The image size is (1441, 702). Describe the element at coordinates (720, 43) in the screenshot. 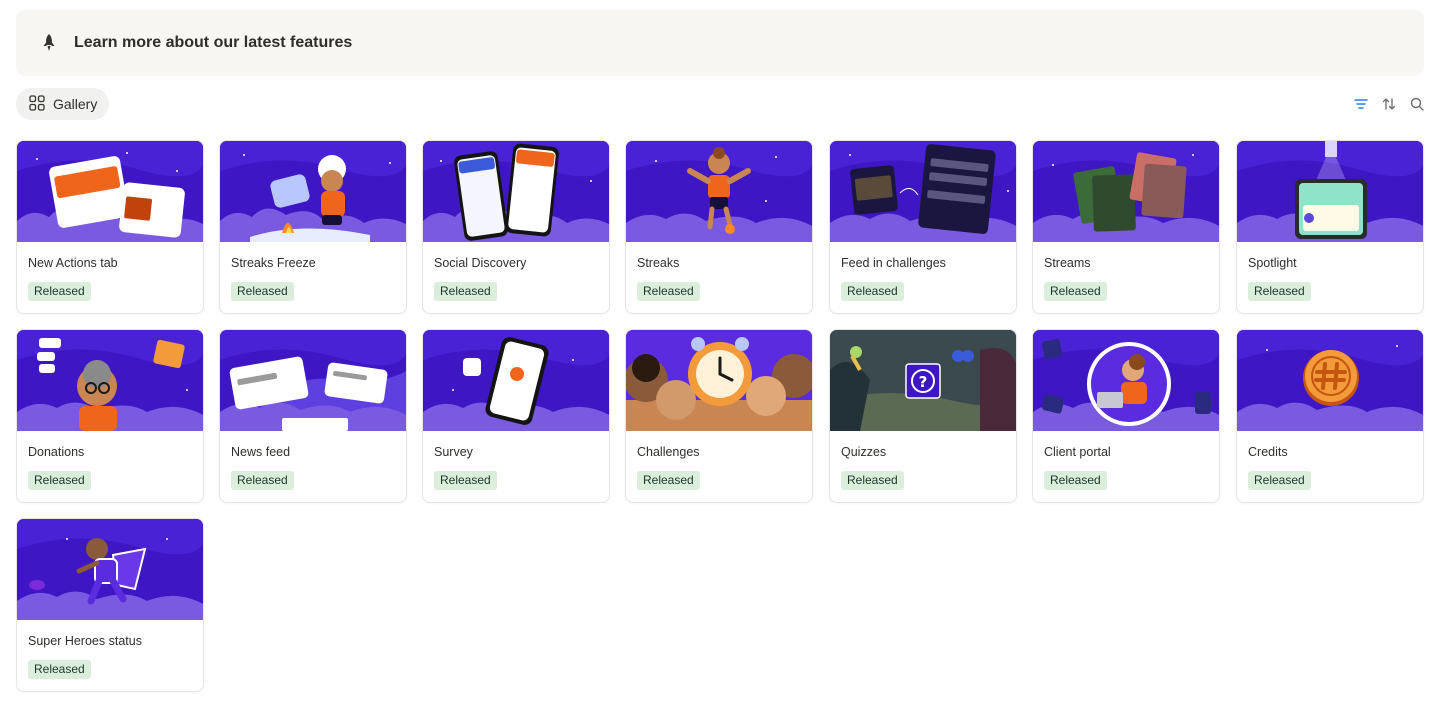

I see `feature-callout: Learn more about our latest features` at that location.